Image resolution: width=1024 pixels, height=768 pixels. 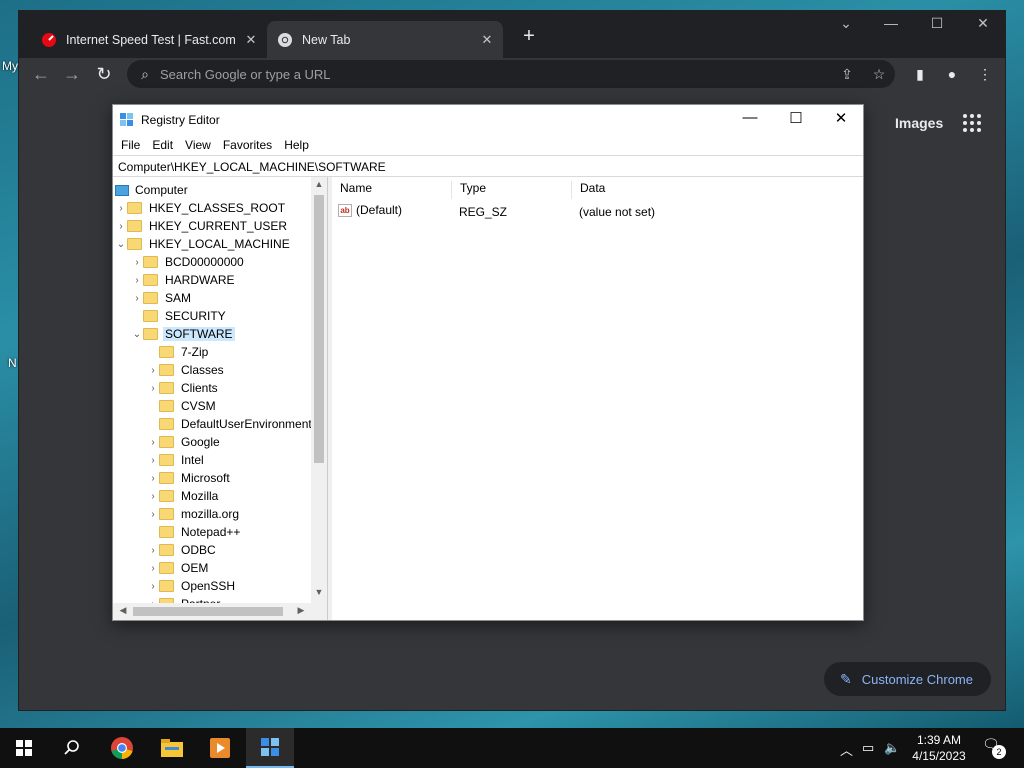 I want to click on tree-node: › SAM, so click(x=162, y=298).